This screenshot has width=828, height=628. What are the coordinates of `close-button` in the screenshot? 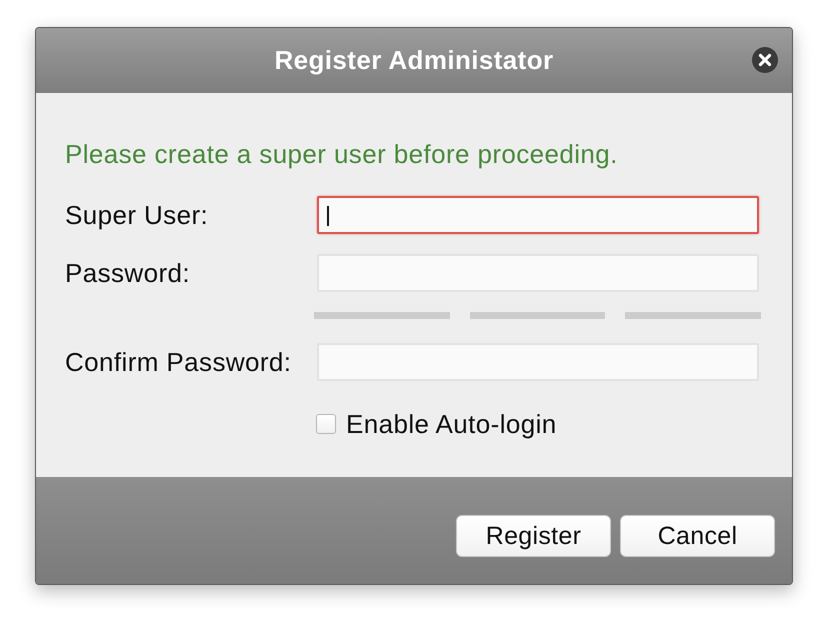 It's located at (765, 60).